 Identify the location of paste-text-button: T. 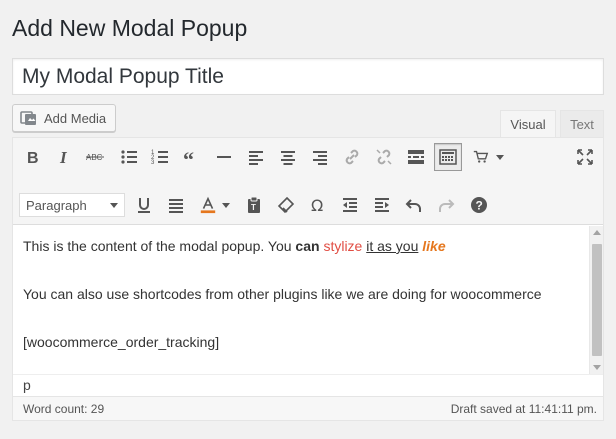
(254, 205).